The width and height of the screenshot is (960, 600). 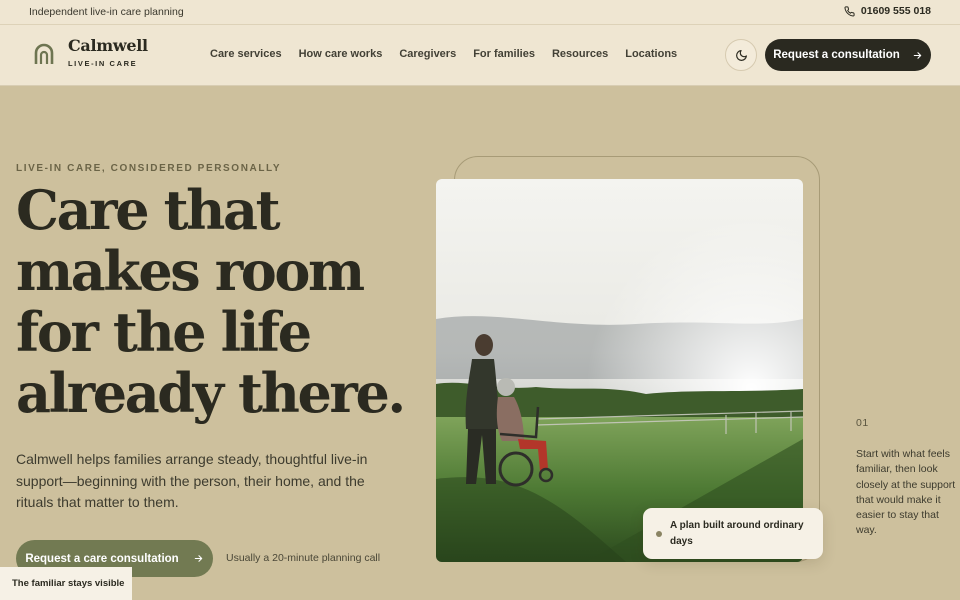 I want to click on request-care-consultation-label: Request a care consultation, so click(x=102, y=558).